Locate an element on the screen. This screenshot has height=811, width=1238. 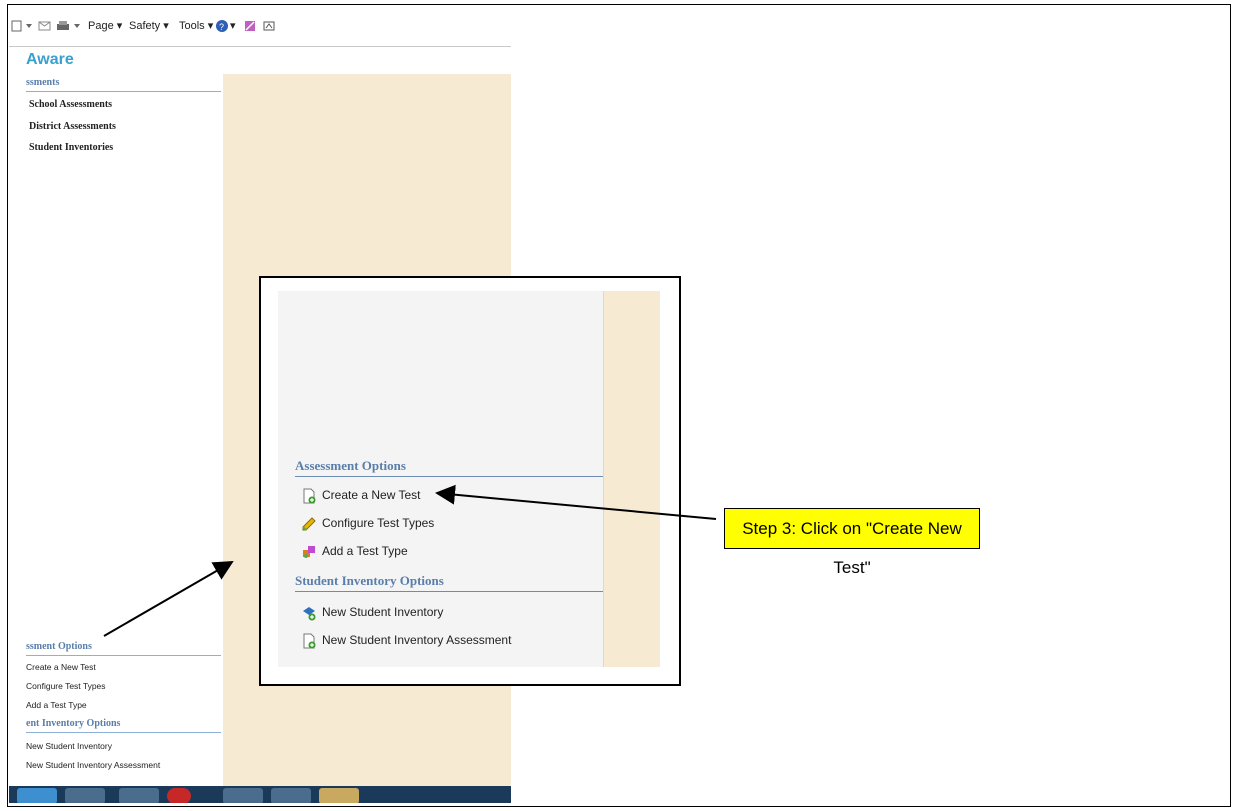
inset-assessment-options-heading: Assessment Options is located at coordinates (455, 467).